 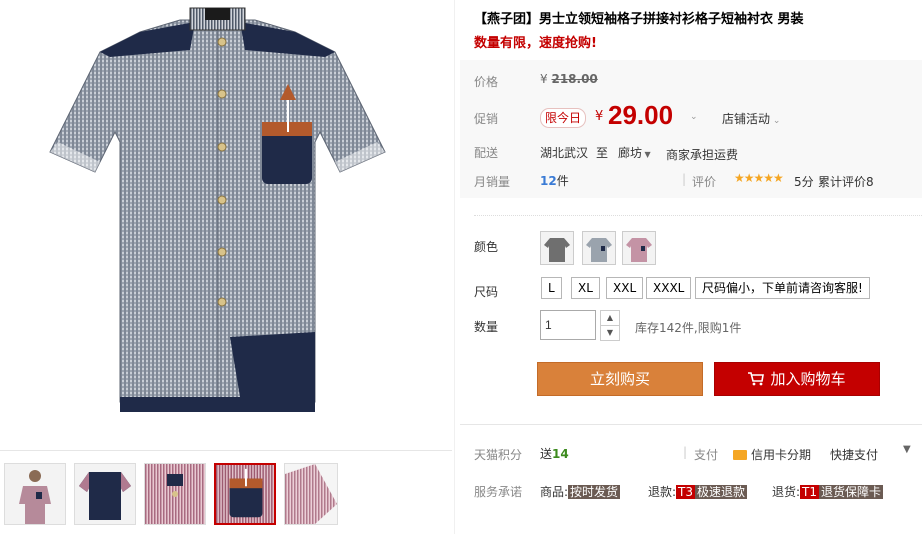 I want to click on fast-refund-tag: 极速退款, so click(x=721, y=492).